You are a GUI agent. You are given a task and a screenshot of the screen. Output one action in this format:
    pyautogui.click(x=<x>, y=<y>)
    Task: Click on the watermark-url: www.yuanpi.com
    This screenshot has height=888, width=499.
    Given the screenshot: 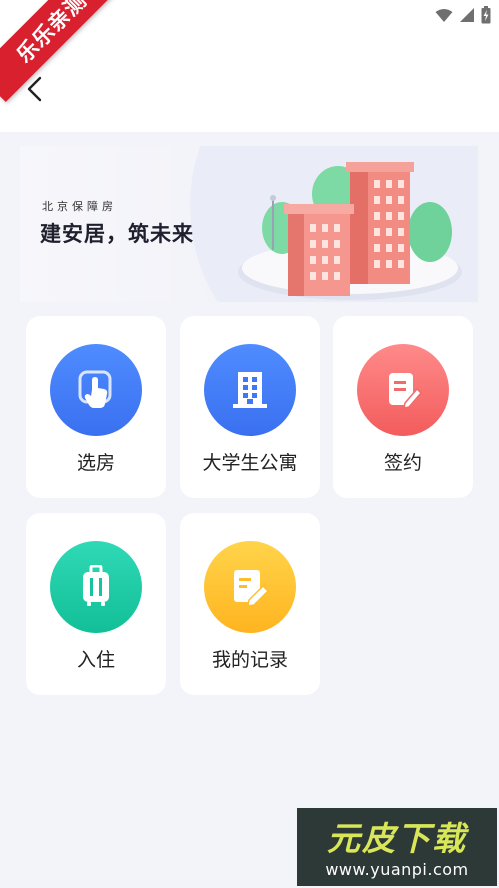 What is the action you would take?
    pyautogui.click(x=397, y=869)
    